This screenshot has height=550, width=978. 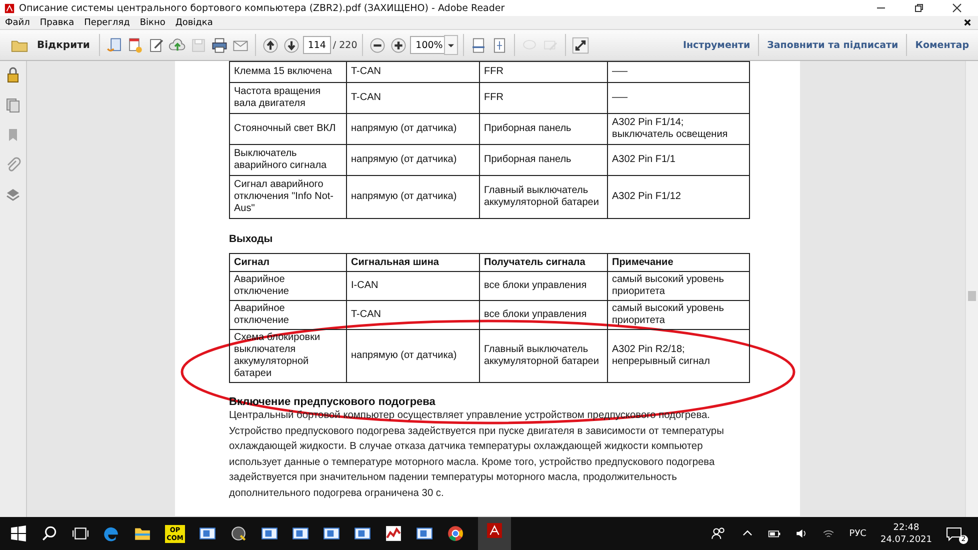 What do you see at coordinates (285, 128) in the screenshot?
I see `table-cell: Стояночный свет ВКЛ` at bounding box center [285, 128].